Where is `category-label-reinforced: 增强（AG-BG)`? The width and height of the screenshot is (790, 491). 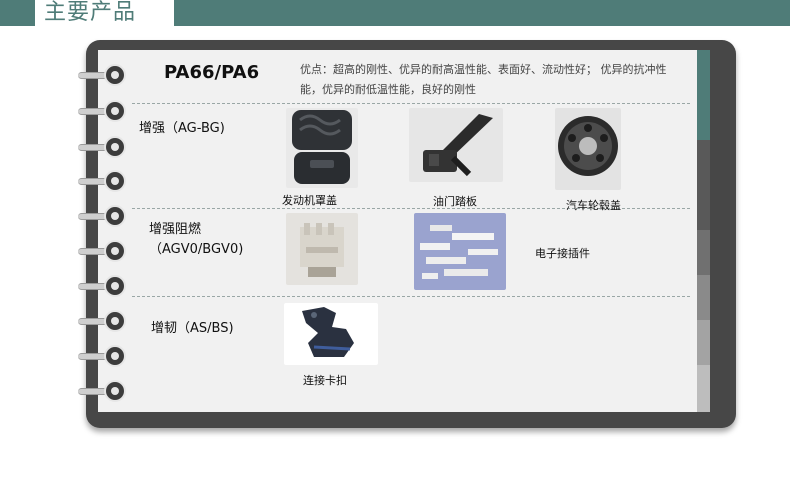 category-label-reinforced: 增强（AG-BG) is located at coordinates (182, 128).